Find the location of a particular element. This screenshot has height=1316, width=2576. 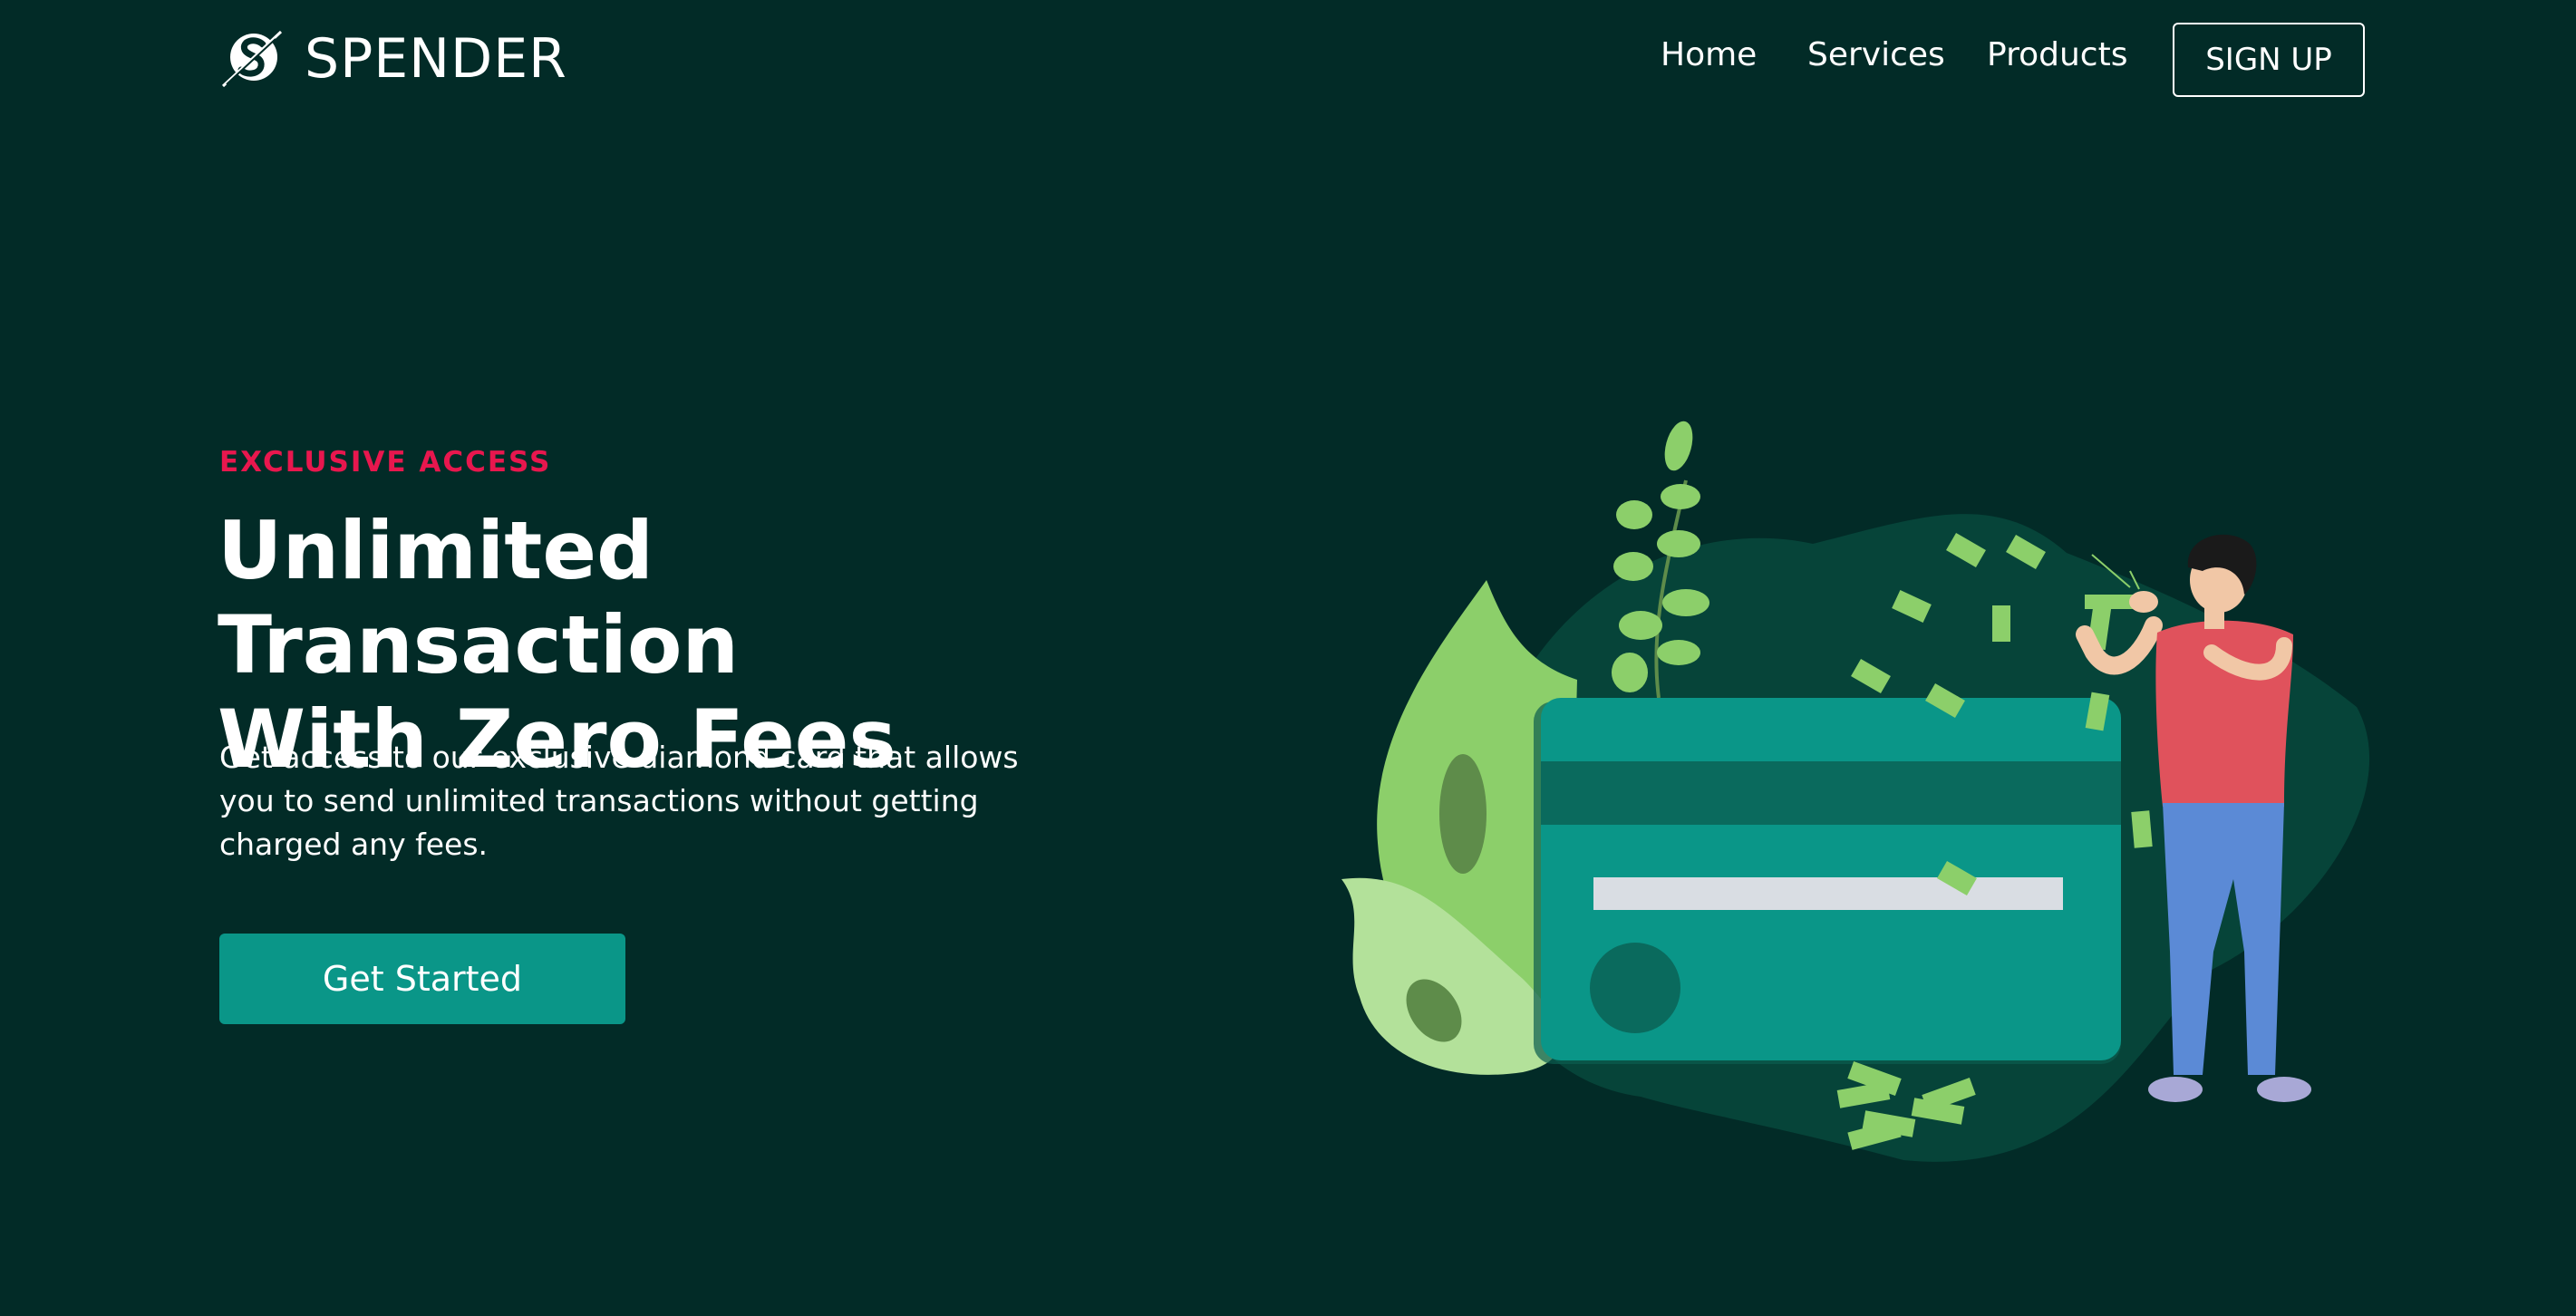

signup-button: SIGN UP is located at coordinates (2269, 60).